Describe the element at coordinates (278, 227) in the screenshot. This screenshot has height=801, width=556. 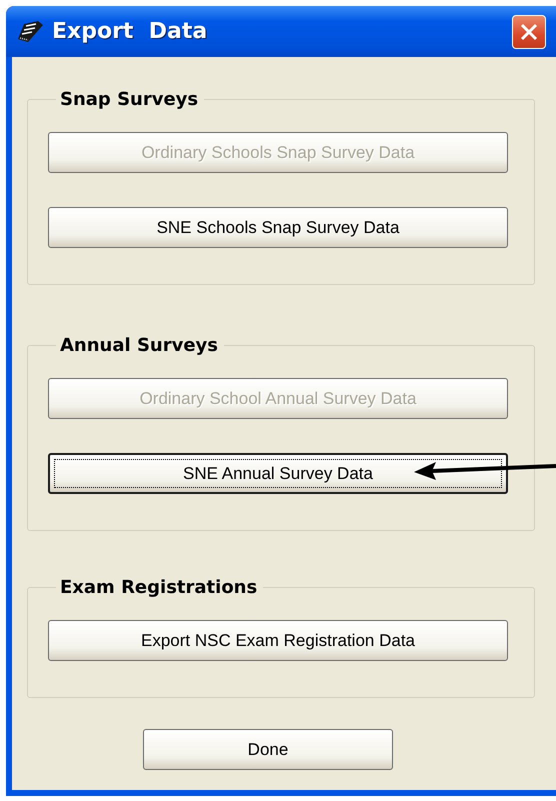
I see `export-button: SNE Schools Snap Survey Data` at that location.